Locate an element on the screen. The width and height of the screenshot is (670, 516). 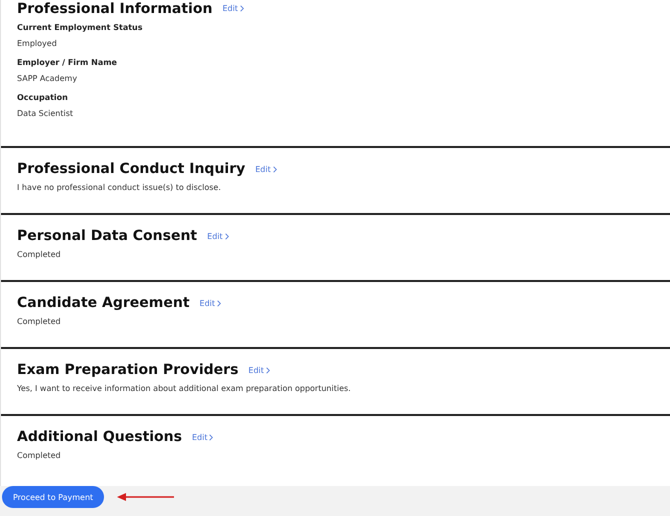
section-text: I have no professional conduct issue(s) to disclose. is located at coordinates (119, 188).